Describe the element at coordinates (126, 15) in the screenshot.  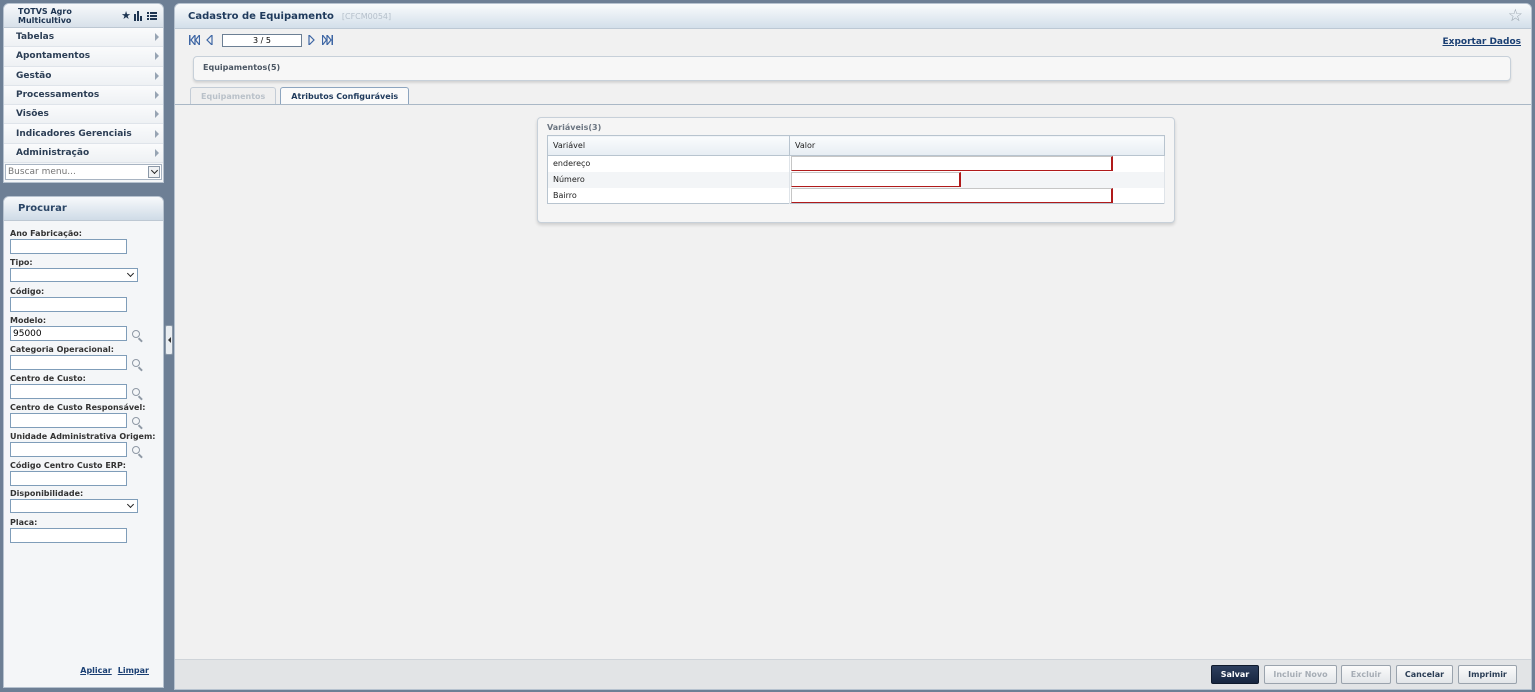
I see `favorites-star-icon: ★` at that location.